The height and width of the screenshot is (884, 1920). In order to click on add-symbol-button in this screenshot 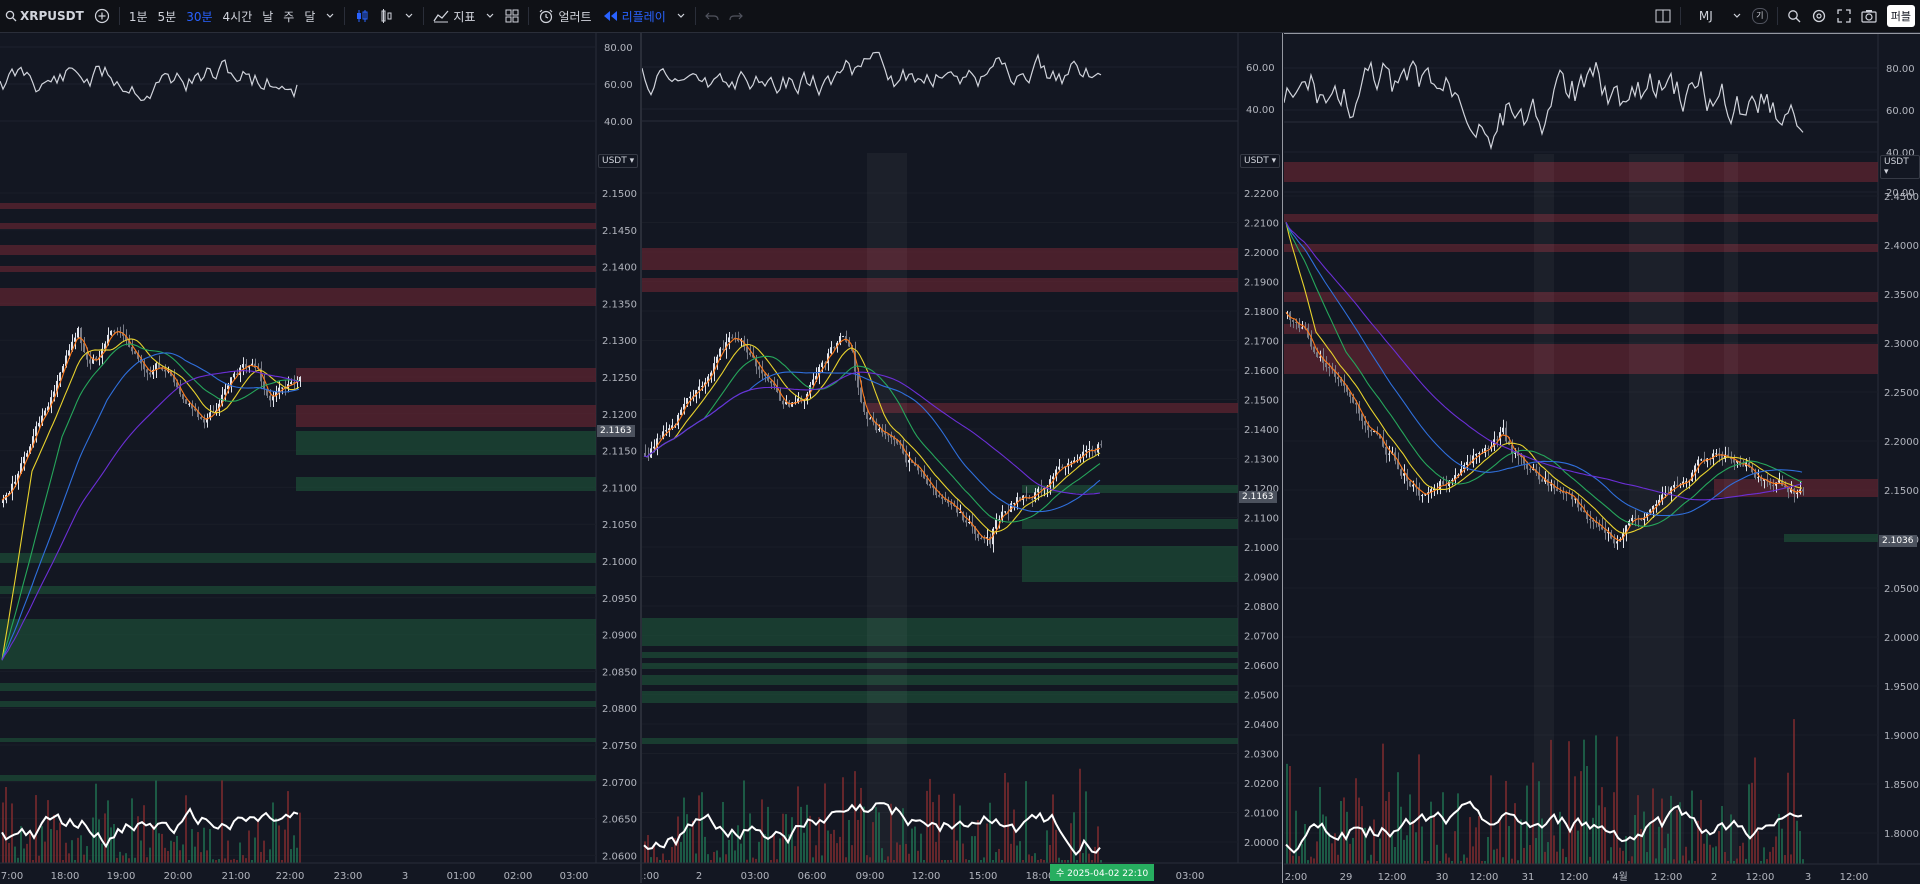, I will do `click(102, 16)`.